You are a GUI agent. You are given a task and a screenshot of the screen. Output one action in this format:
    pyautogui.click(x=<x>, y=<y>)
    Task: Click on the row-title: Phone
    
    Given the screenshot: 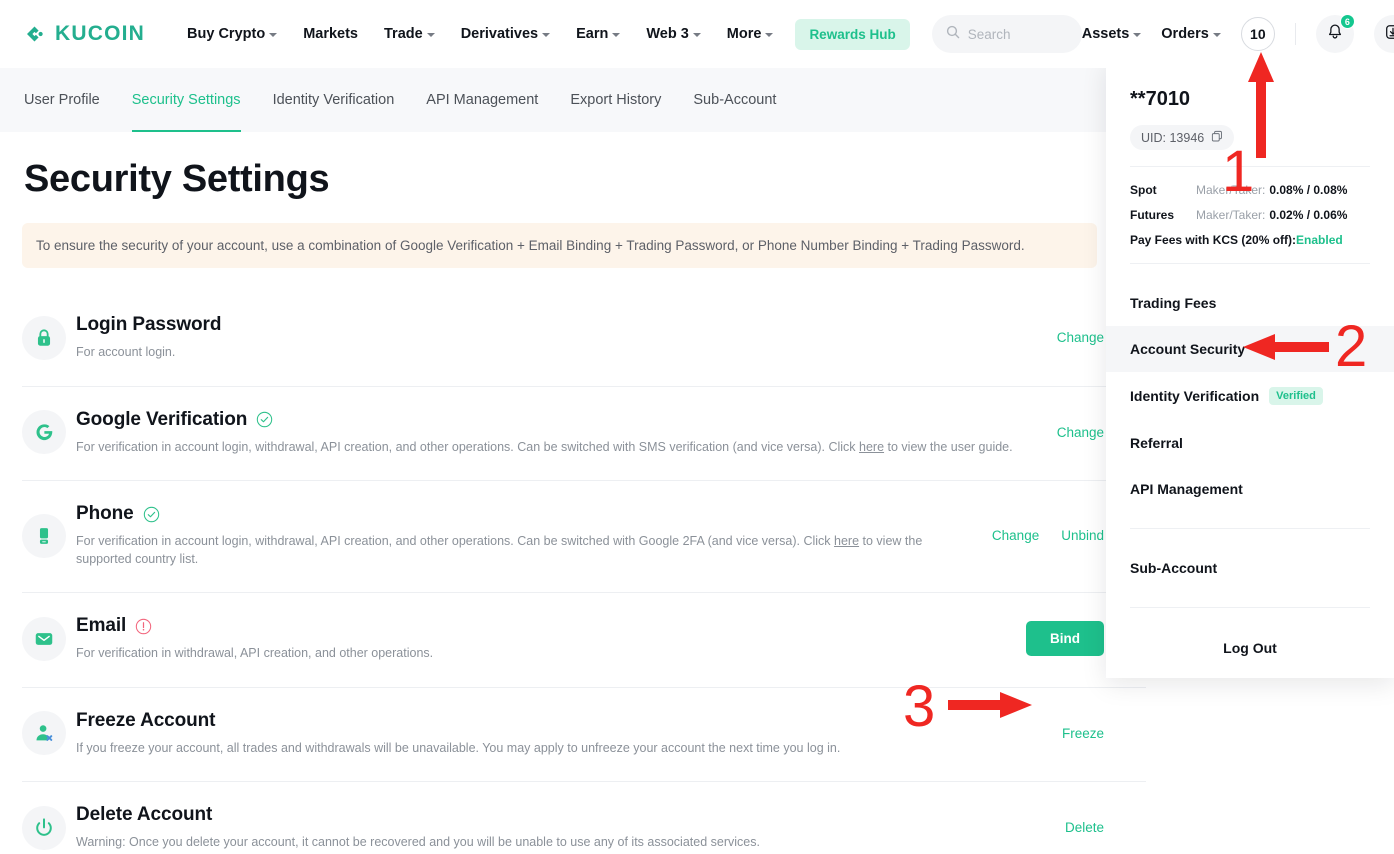 What is the action you would take?
    pyautogui.click(x=105, y=513)
    